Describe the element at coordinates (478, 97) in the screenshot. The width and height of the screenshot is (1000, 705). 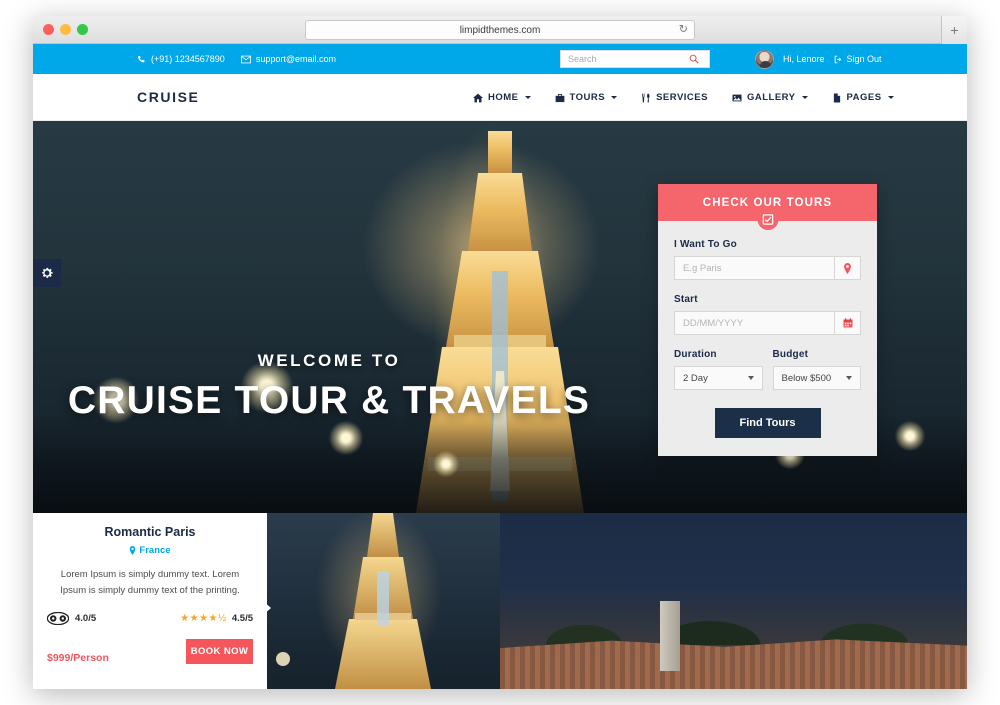
I see `home-icon` at that location.